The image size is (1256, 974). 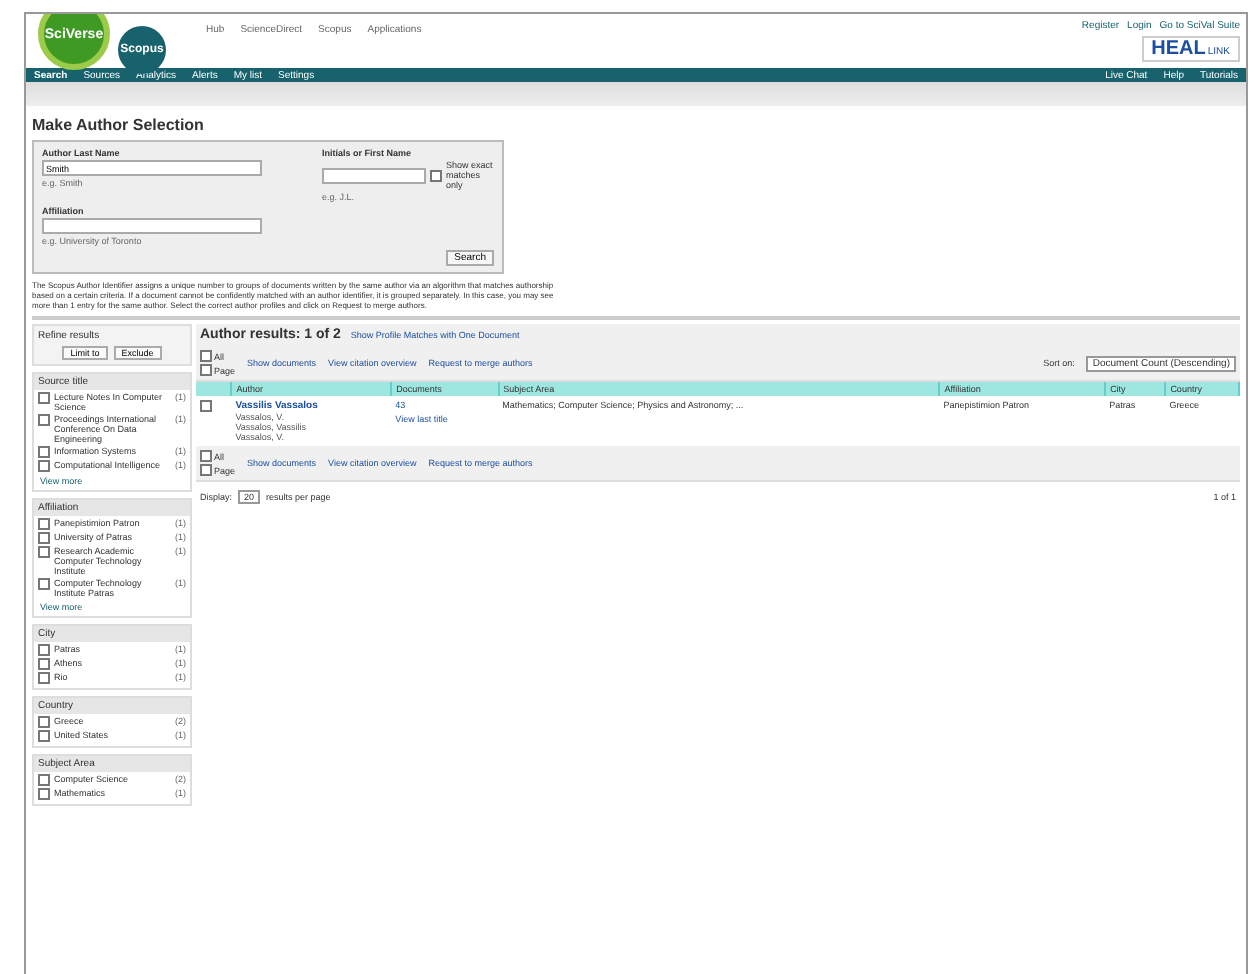 I want to click on page-title: Make Author Selection, so click(x=119, y=125).